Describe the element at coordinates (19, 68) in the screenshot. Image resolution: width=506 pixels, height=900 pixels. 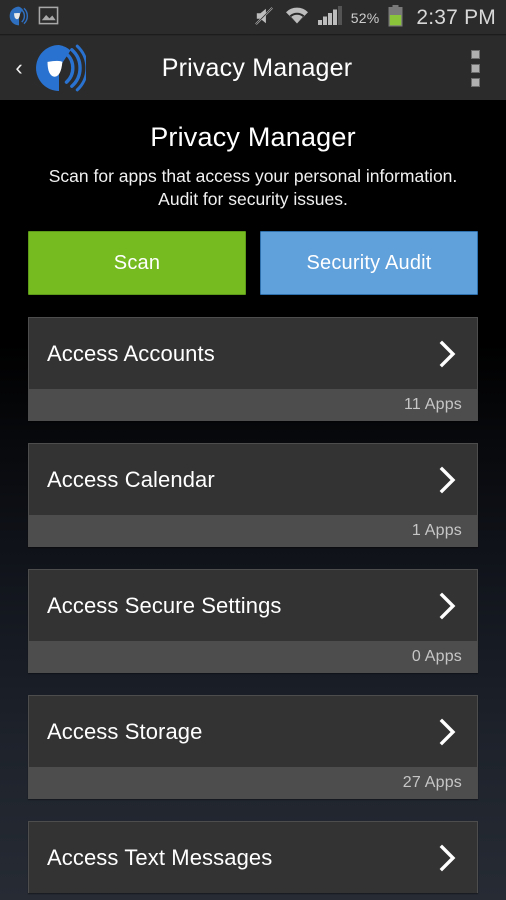
I see `back-button: ‹` at that location.